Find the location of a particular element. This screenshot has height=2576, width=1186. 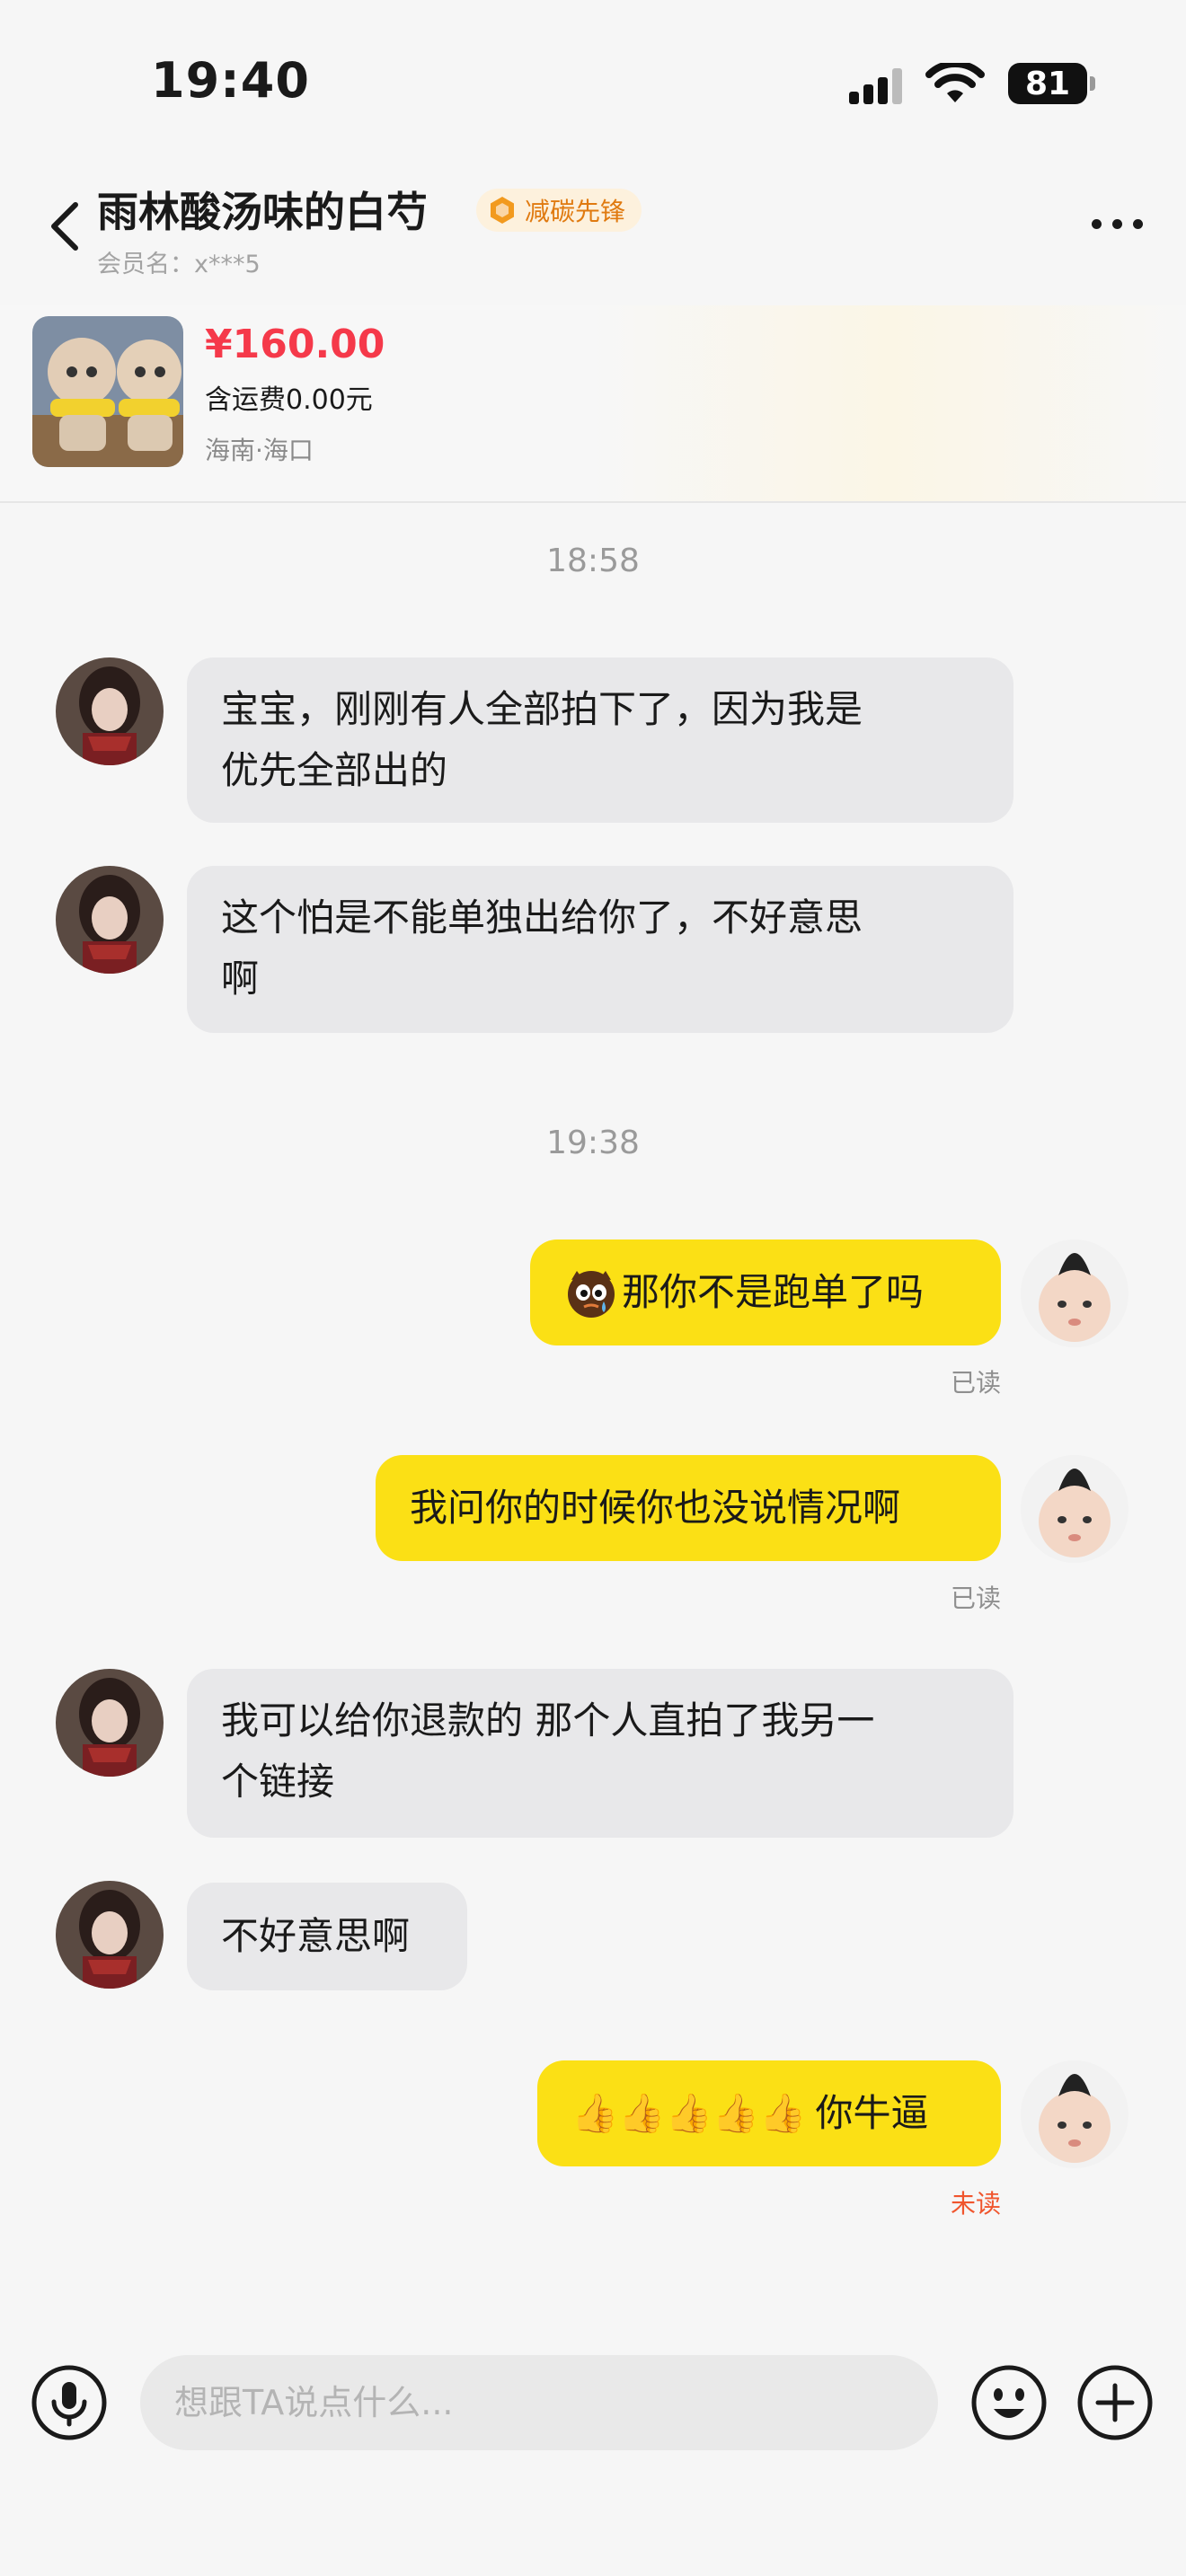

hexagon-badge-icon is located at coordinates (502, 210).